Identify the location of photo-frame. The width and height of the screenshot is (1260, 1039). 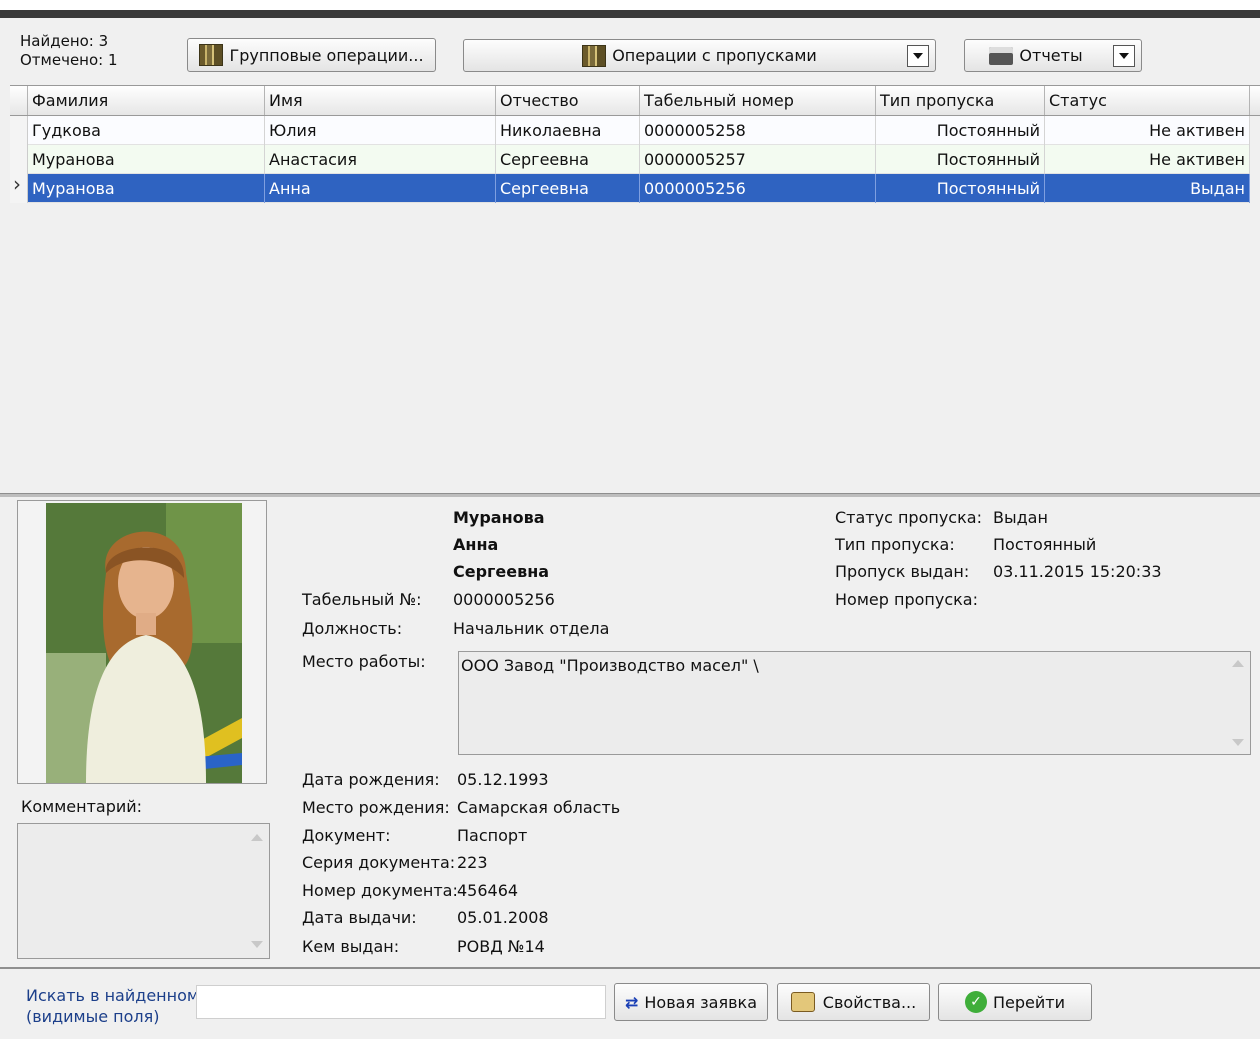
(142, 642).